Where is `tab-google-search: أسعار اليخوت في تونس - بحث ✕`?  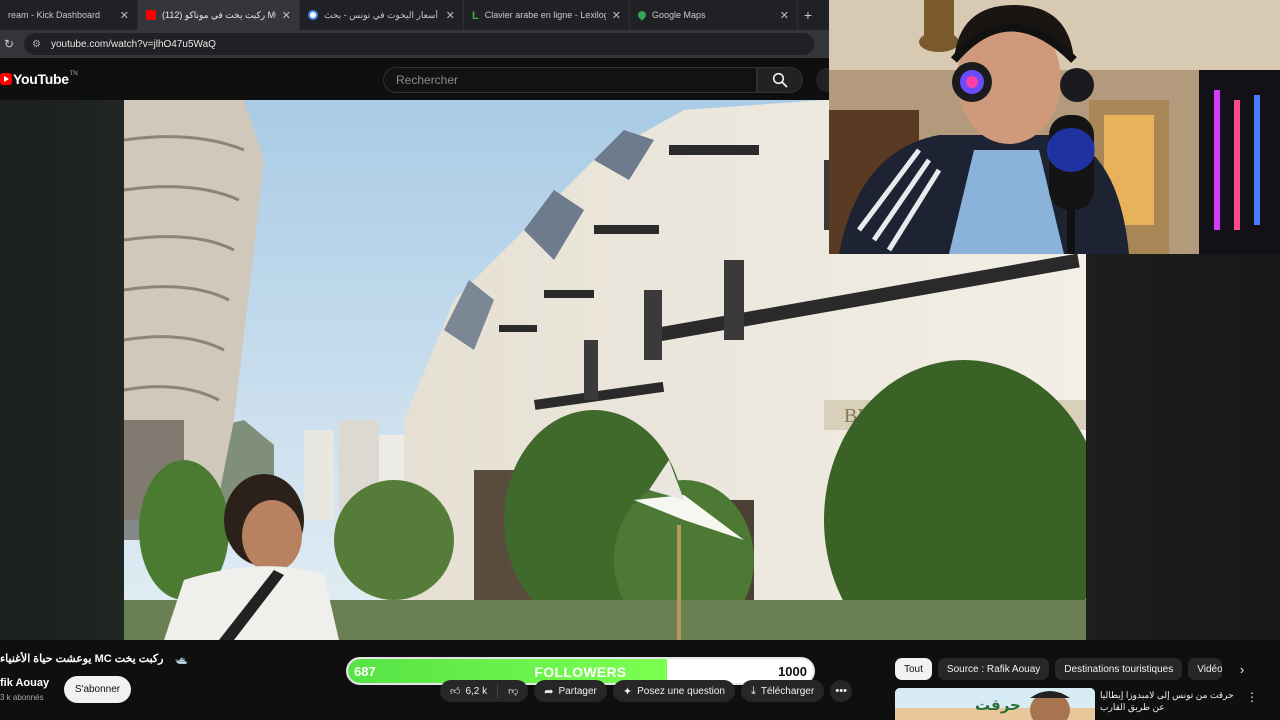
tab-google-search: أسعار اليخوت في تونس - بحث ✕ is located at coordinates (382, 15).